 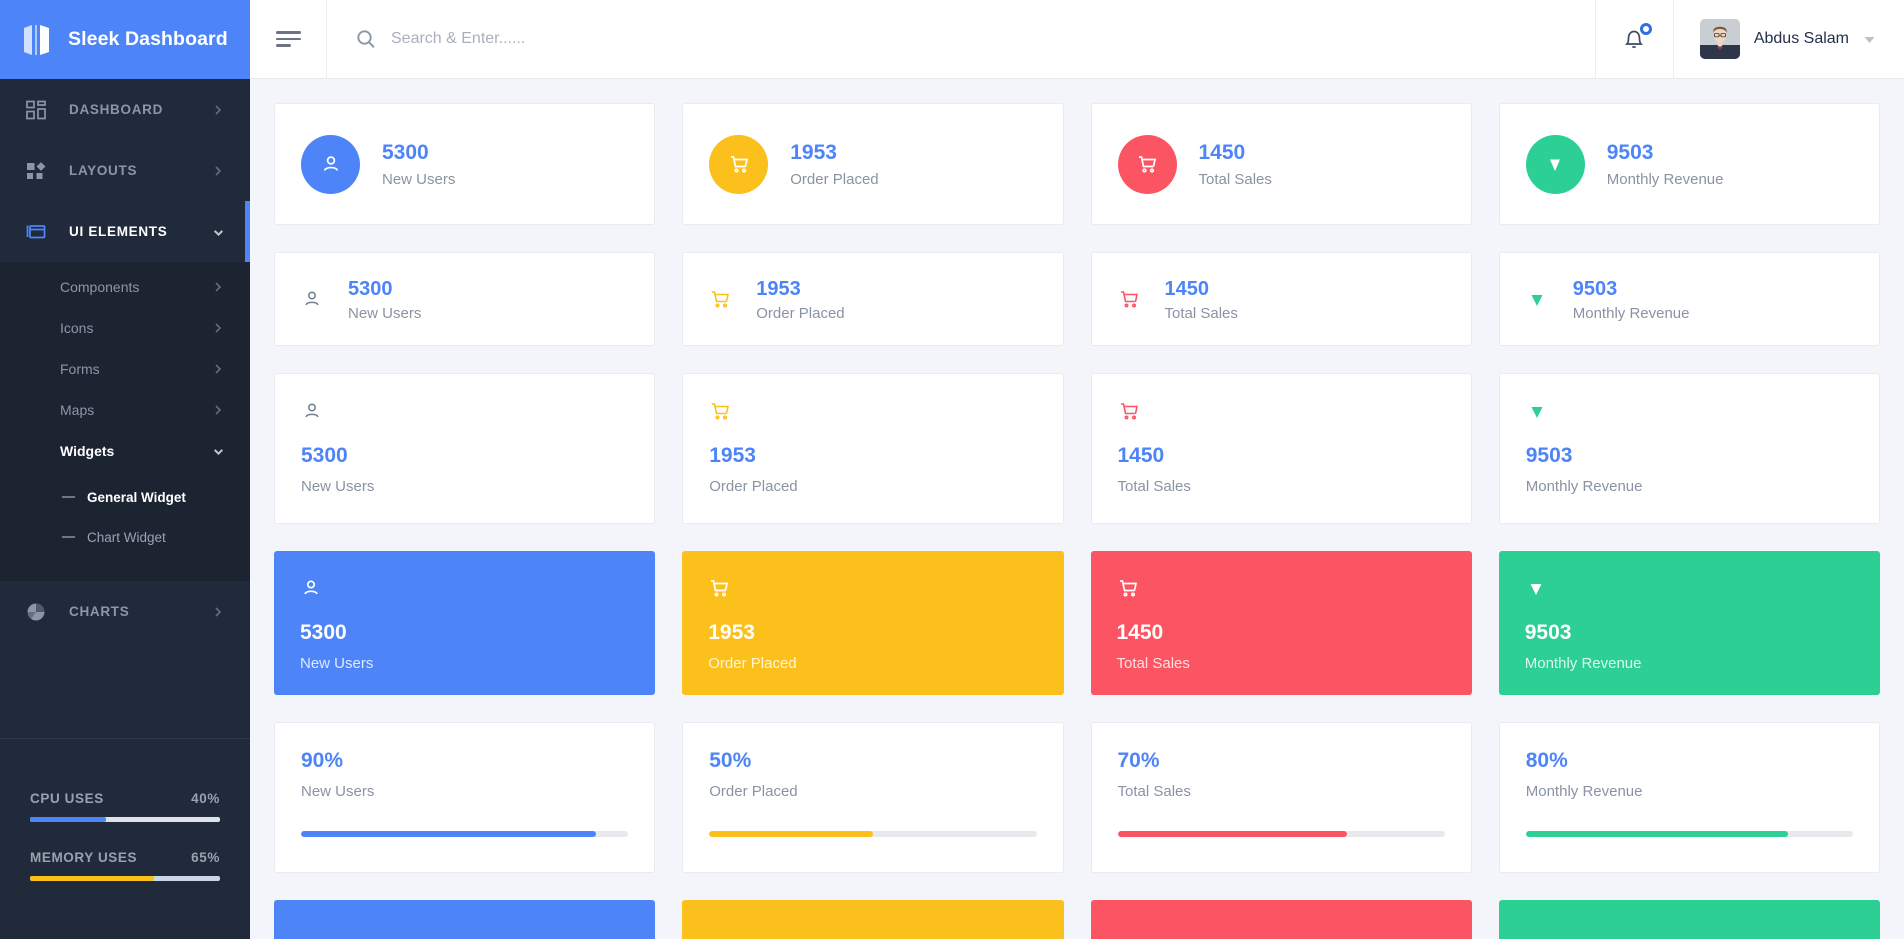 What do you see at coordinates (125, 409) in the screenshot?
I see `sidebar-subitem-maps: Maps` at bounding box center [125, 409].